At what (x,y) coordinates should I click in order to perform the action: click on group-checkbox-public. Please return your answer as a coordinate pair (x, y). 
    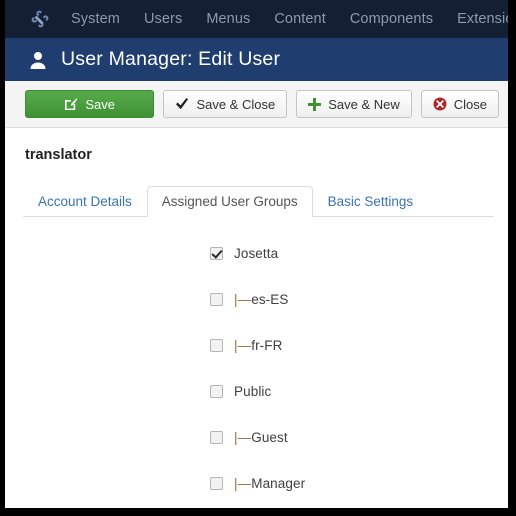
    Looking at the image, I should click on (216, 391).